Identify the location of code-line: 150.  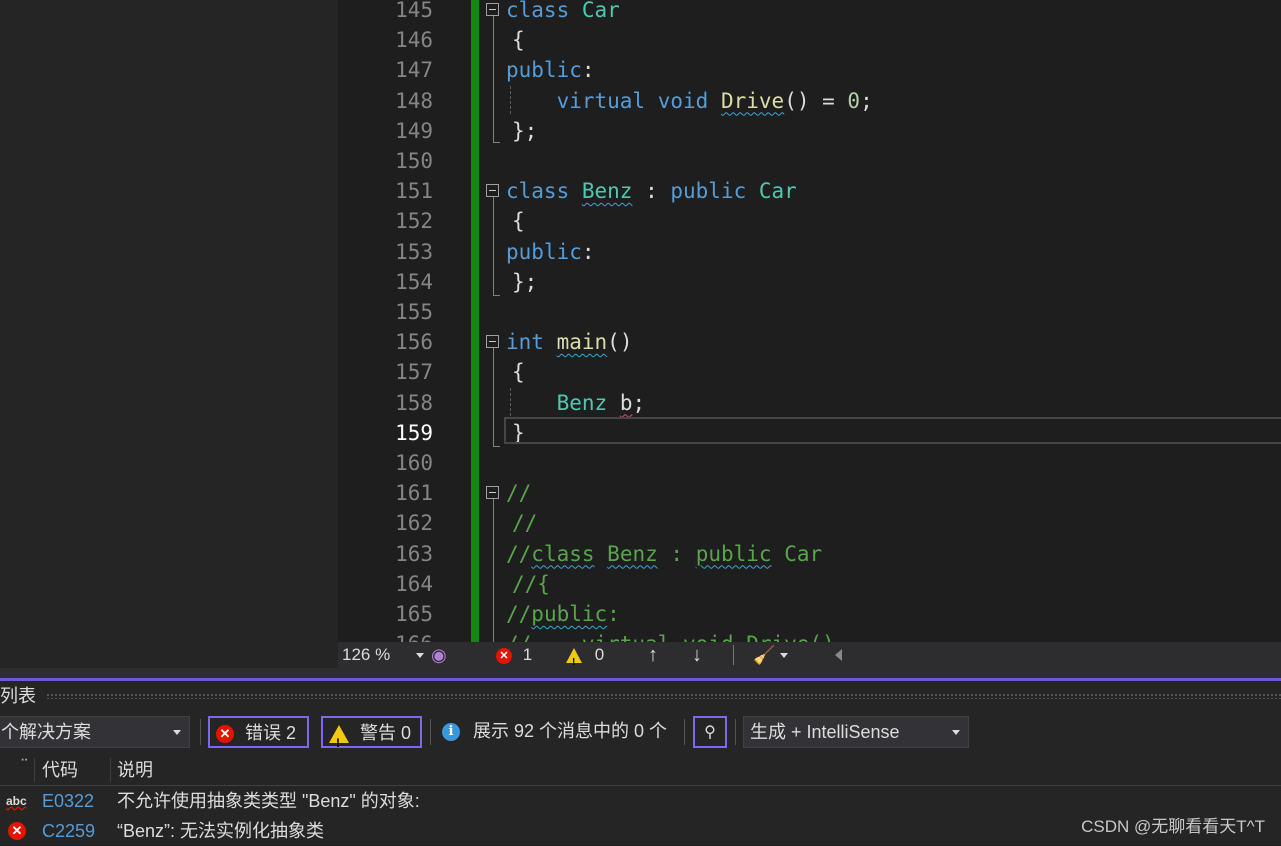
(809, 161).